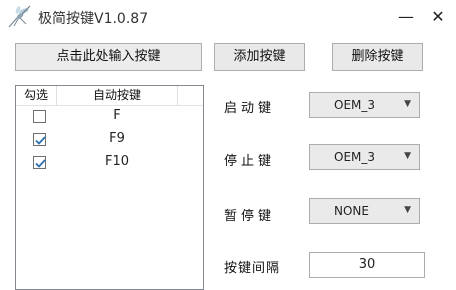  Describe the element at coordinates (108, 57) in the screenshot. I see `input-key-button: 点击此处输入按键` at that location.